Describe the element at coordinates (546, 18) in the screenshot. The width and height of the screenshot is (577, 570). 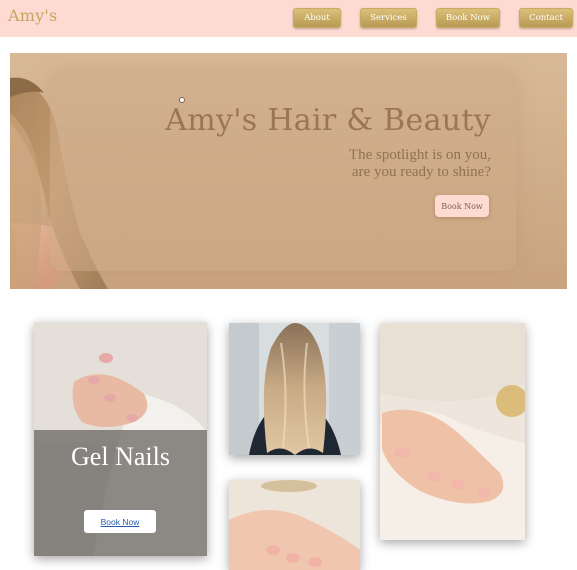
I see `nav-contact-button: Contact` at that location.